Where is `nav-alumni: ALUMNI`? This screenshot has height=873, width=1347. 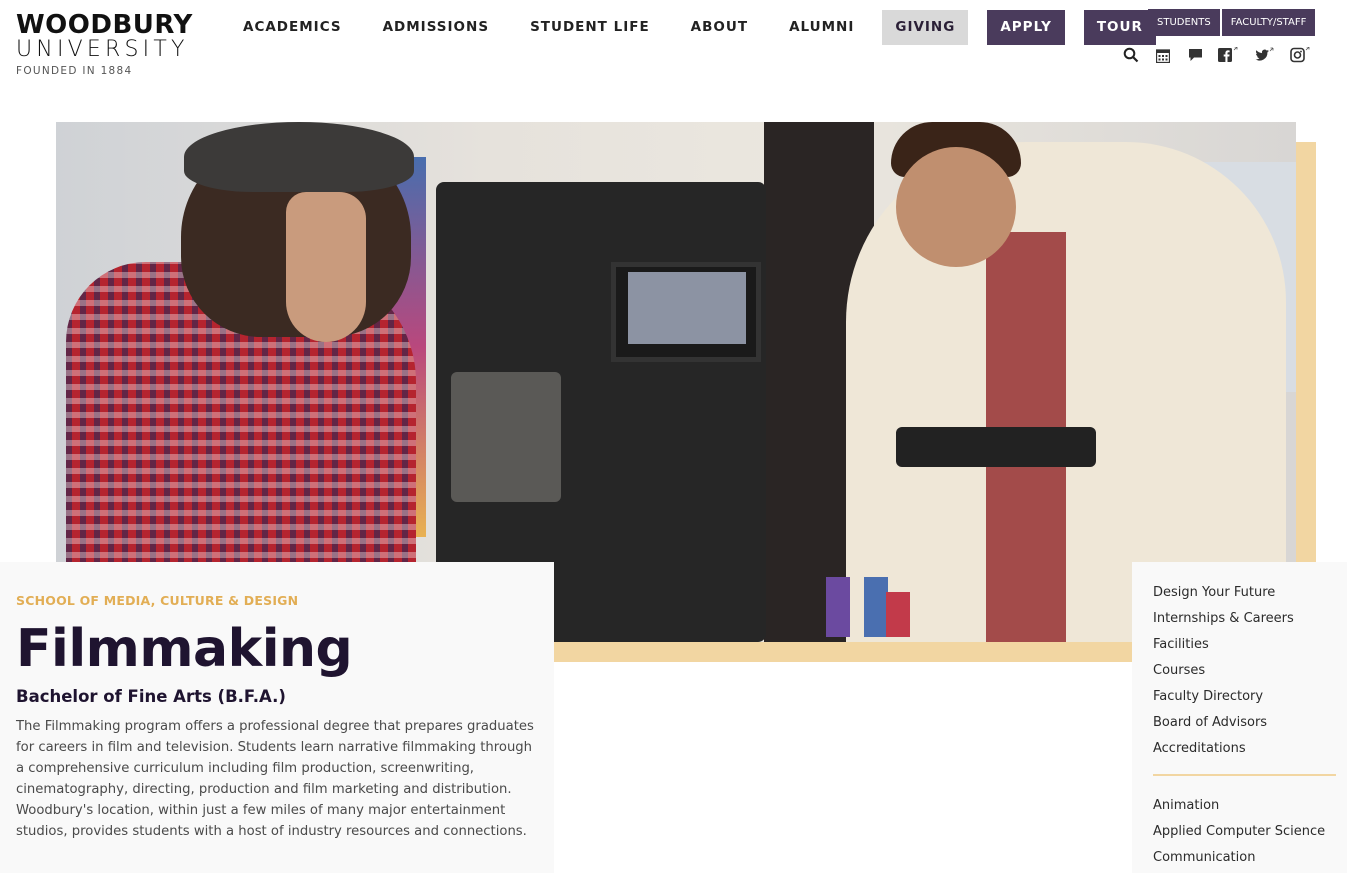
nav-alumni: ALUMNI is located at coordinates (821, 27).